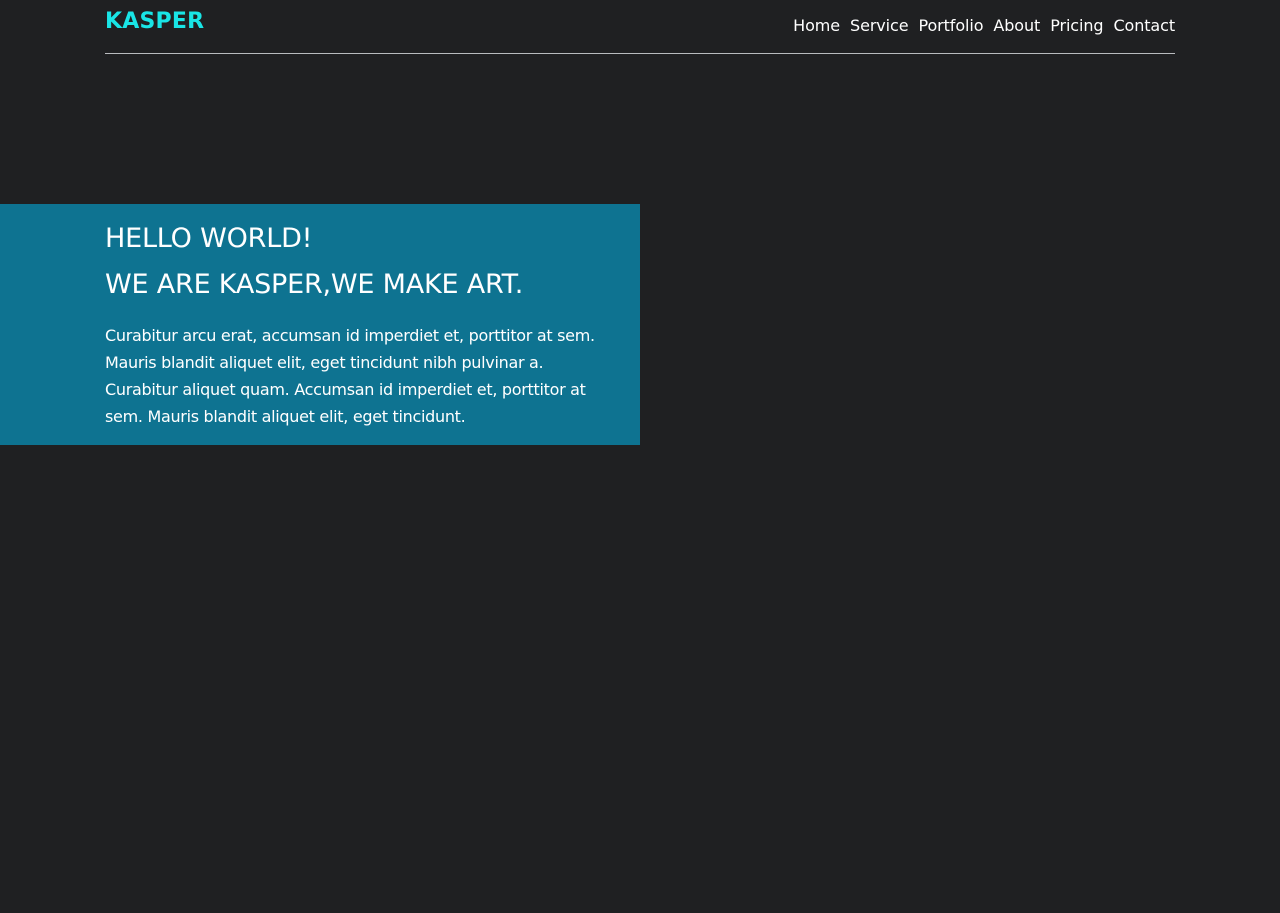 The image size is (1280, 913). I want to click on nav-item-service: Service, so click(879, 26).